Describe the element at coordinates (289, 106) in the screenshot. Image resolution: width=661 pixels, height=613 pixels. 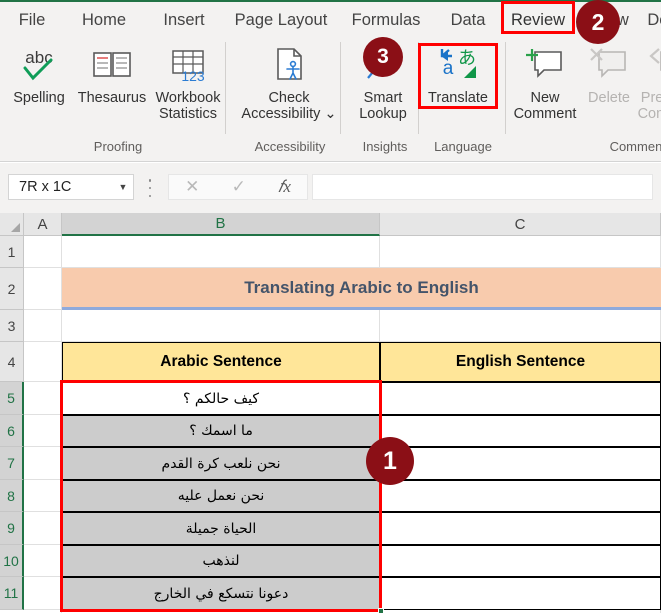
I see `check-accessibility-label: Check Accessibility ⌄` at that location.